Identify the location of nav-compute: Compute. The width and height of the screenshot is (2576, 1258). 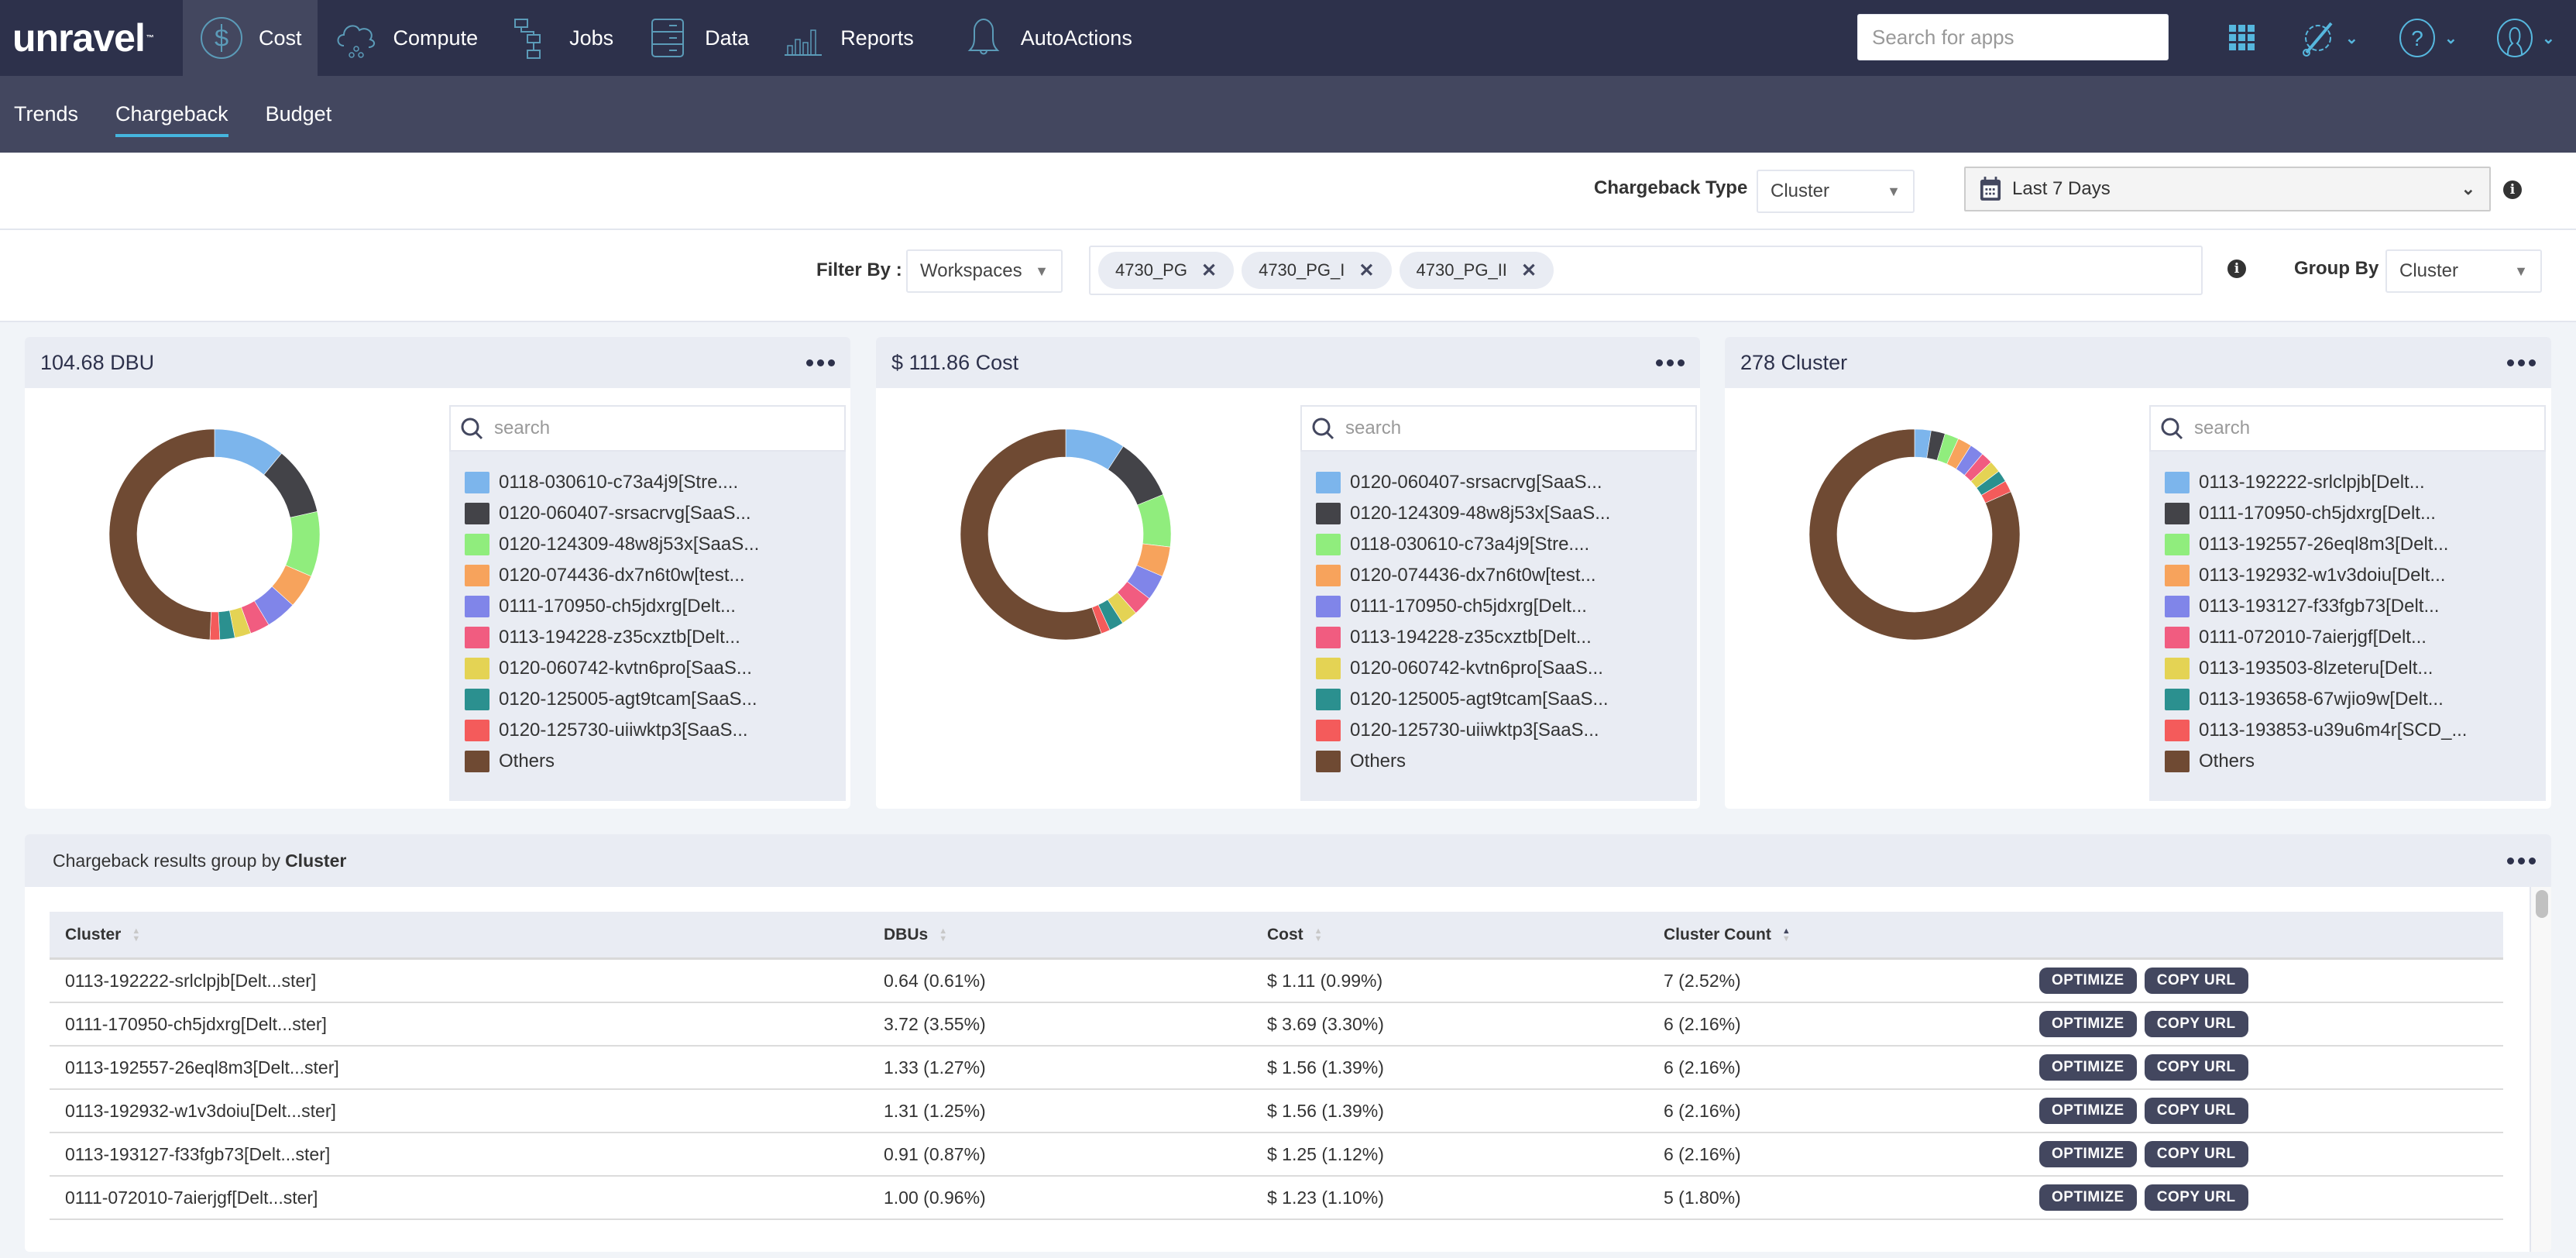
(406, 38).